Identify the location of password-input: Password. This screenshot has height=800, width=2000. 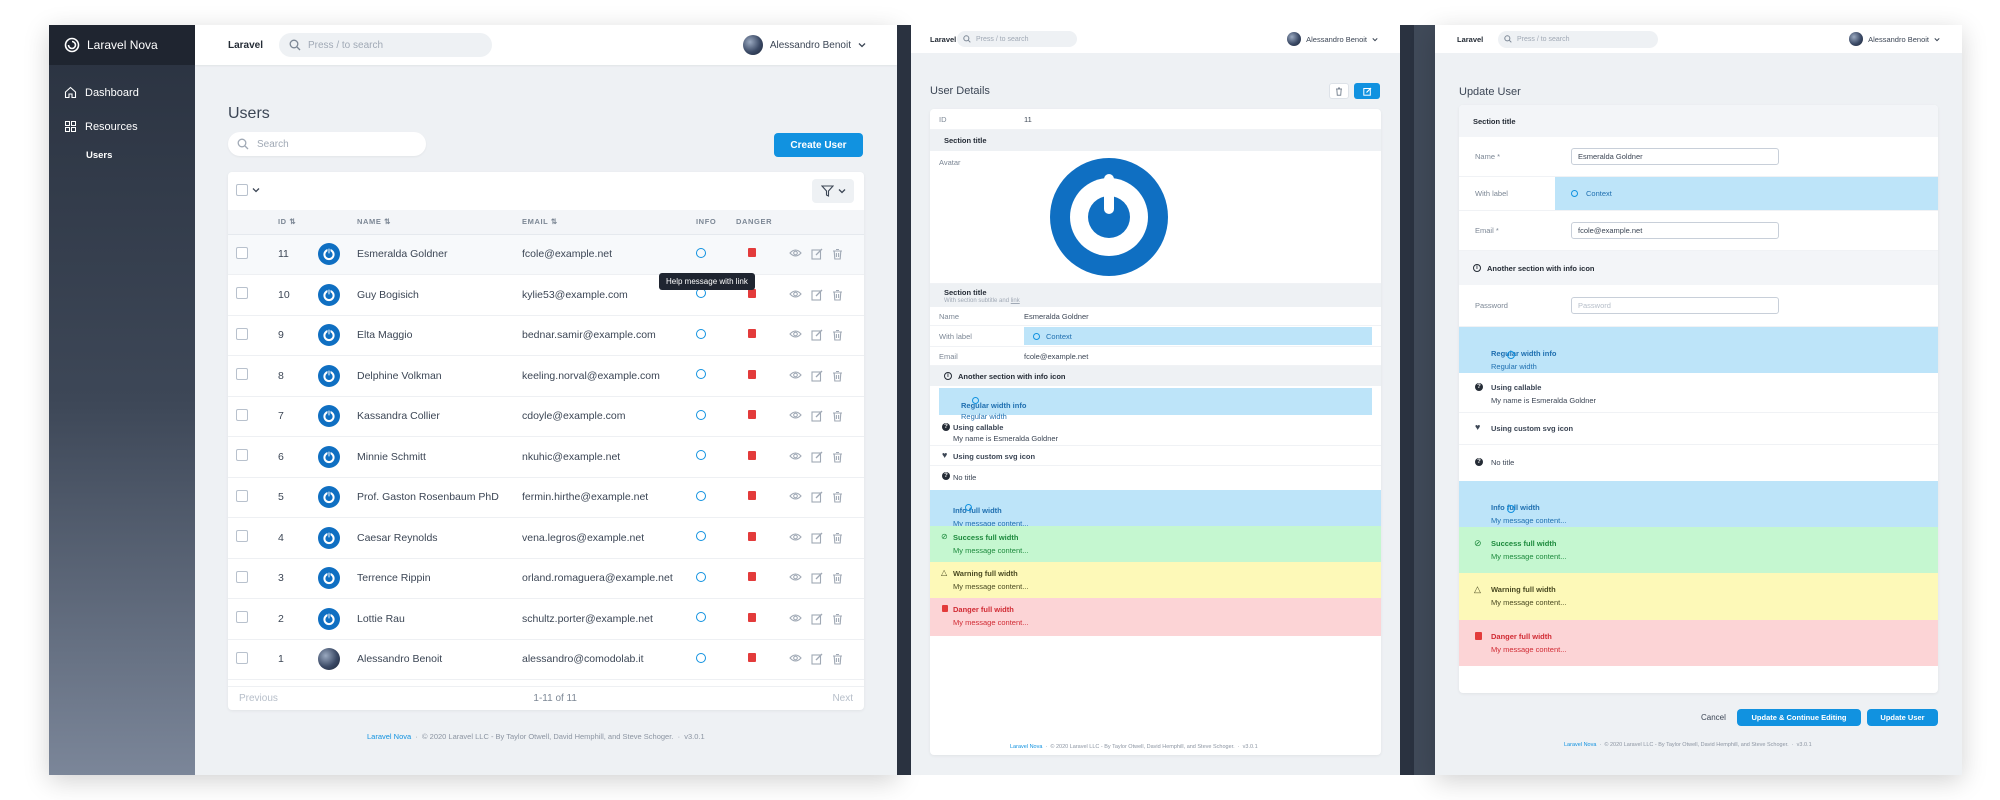
(1675, 305).